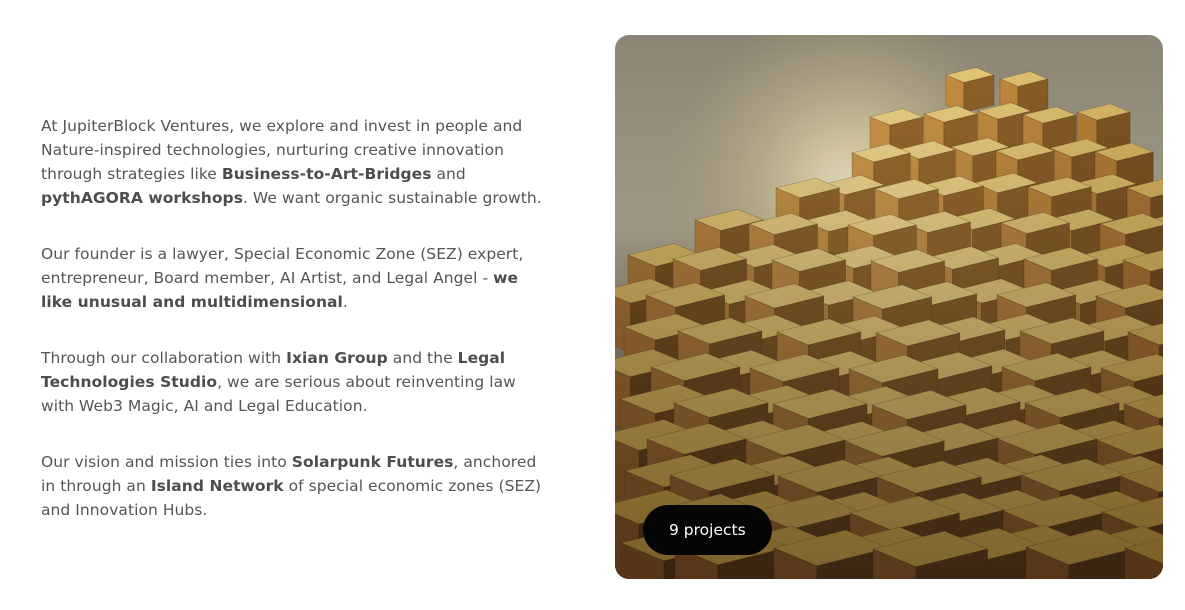 This screenshot has width=1185, height=610. Describe the element at coordinates (326, 174) in the screenshot. I see `business-to-art-bridges-highlight: Business-to-Art-Bridges` at that location.